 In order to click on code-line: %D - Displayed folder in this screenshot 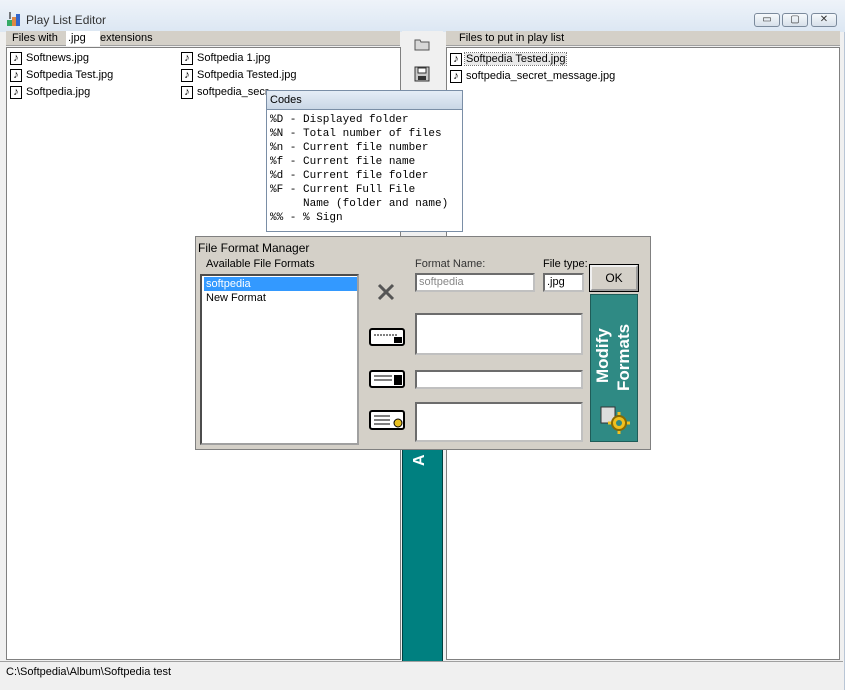, I will do `click(339, 120)`.